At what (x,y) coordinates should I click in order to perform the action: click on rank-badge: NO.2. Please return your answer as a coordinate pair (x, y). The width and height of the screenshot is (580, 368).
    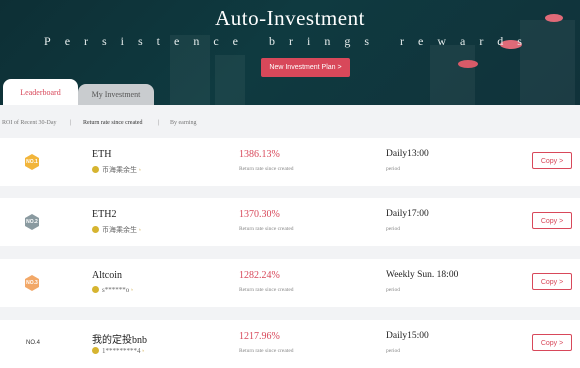
    Looking at the image, I should click on (32, 222).